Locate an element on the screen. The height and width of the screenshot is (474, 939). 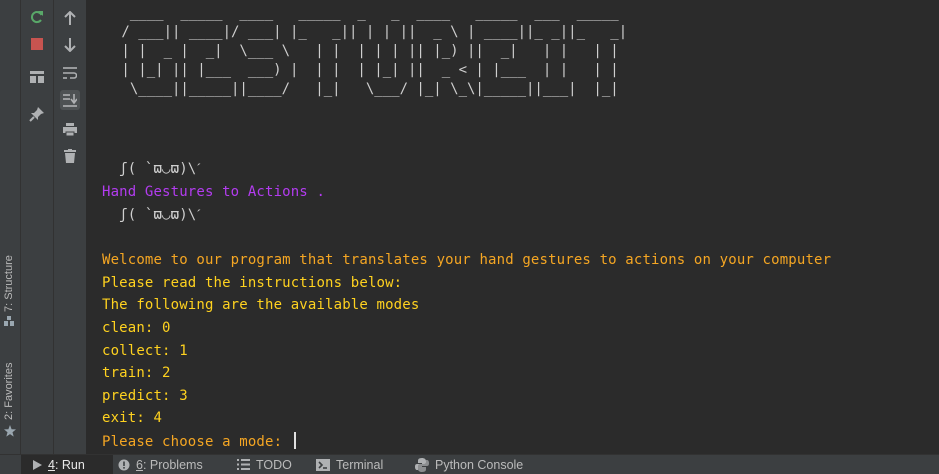
todo-list-icon is located at coordinates (243, 464).